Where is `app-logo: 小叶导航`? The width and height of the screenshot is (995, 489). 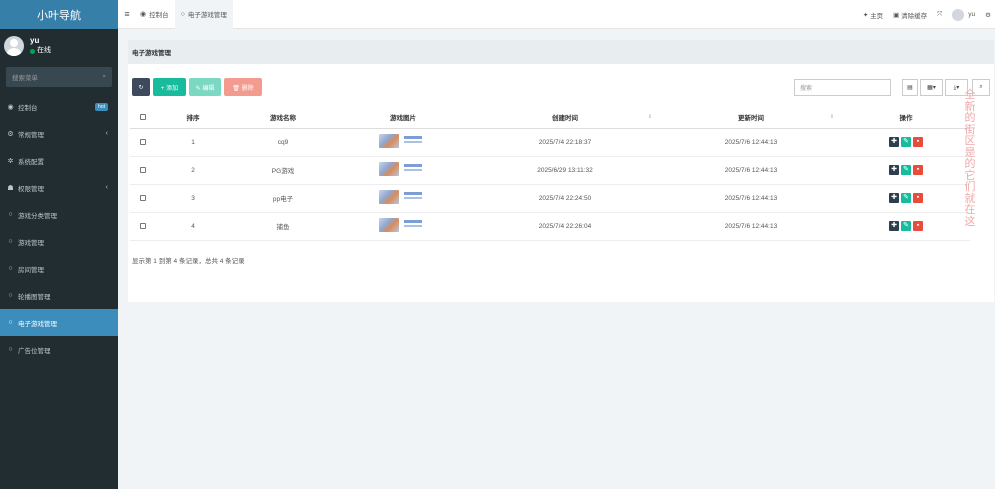 app-logo: 小叶导航 is located at coordinates (59, 14).